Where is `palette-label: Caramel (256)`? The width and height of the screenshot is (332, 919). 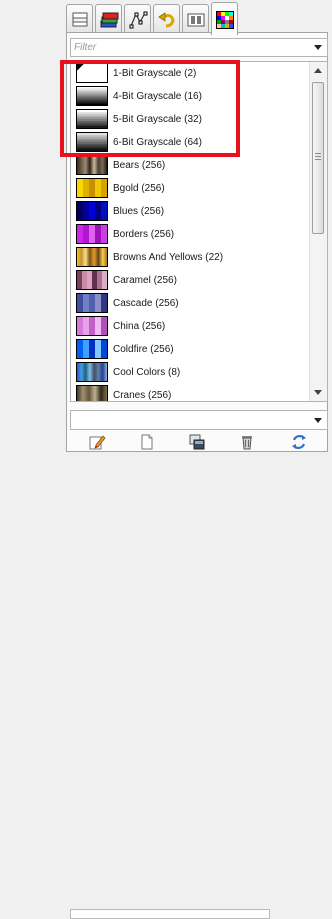
palette-label: Caramel (256) is located at coordinates (145, 280).